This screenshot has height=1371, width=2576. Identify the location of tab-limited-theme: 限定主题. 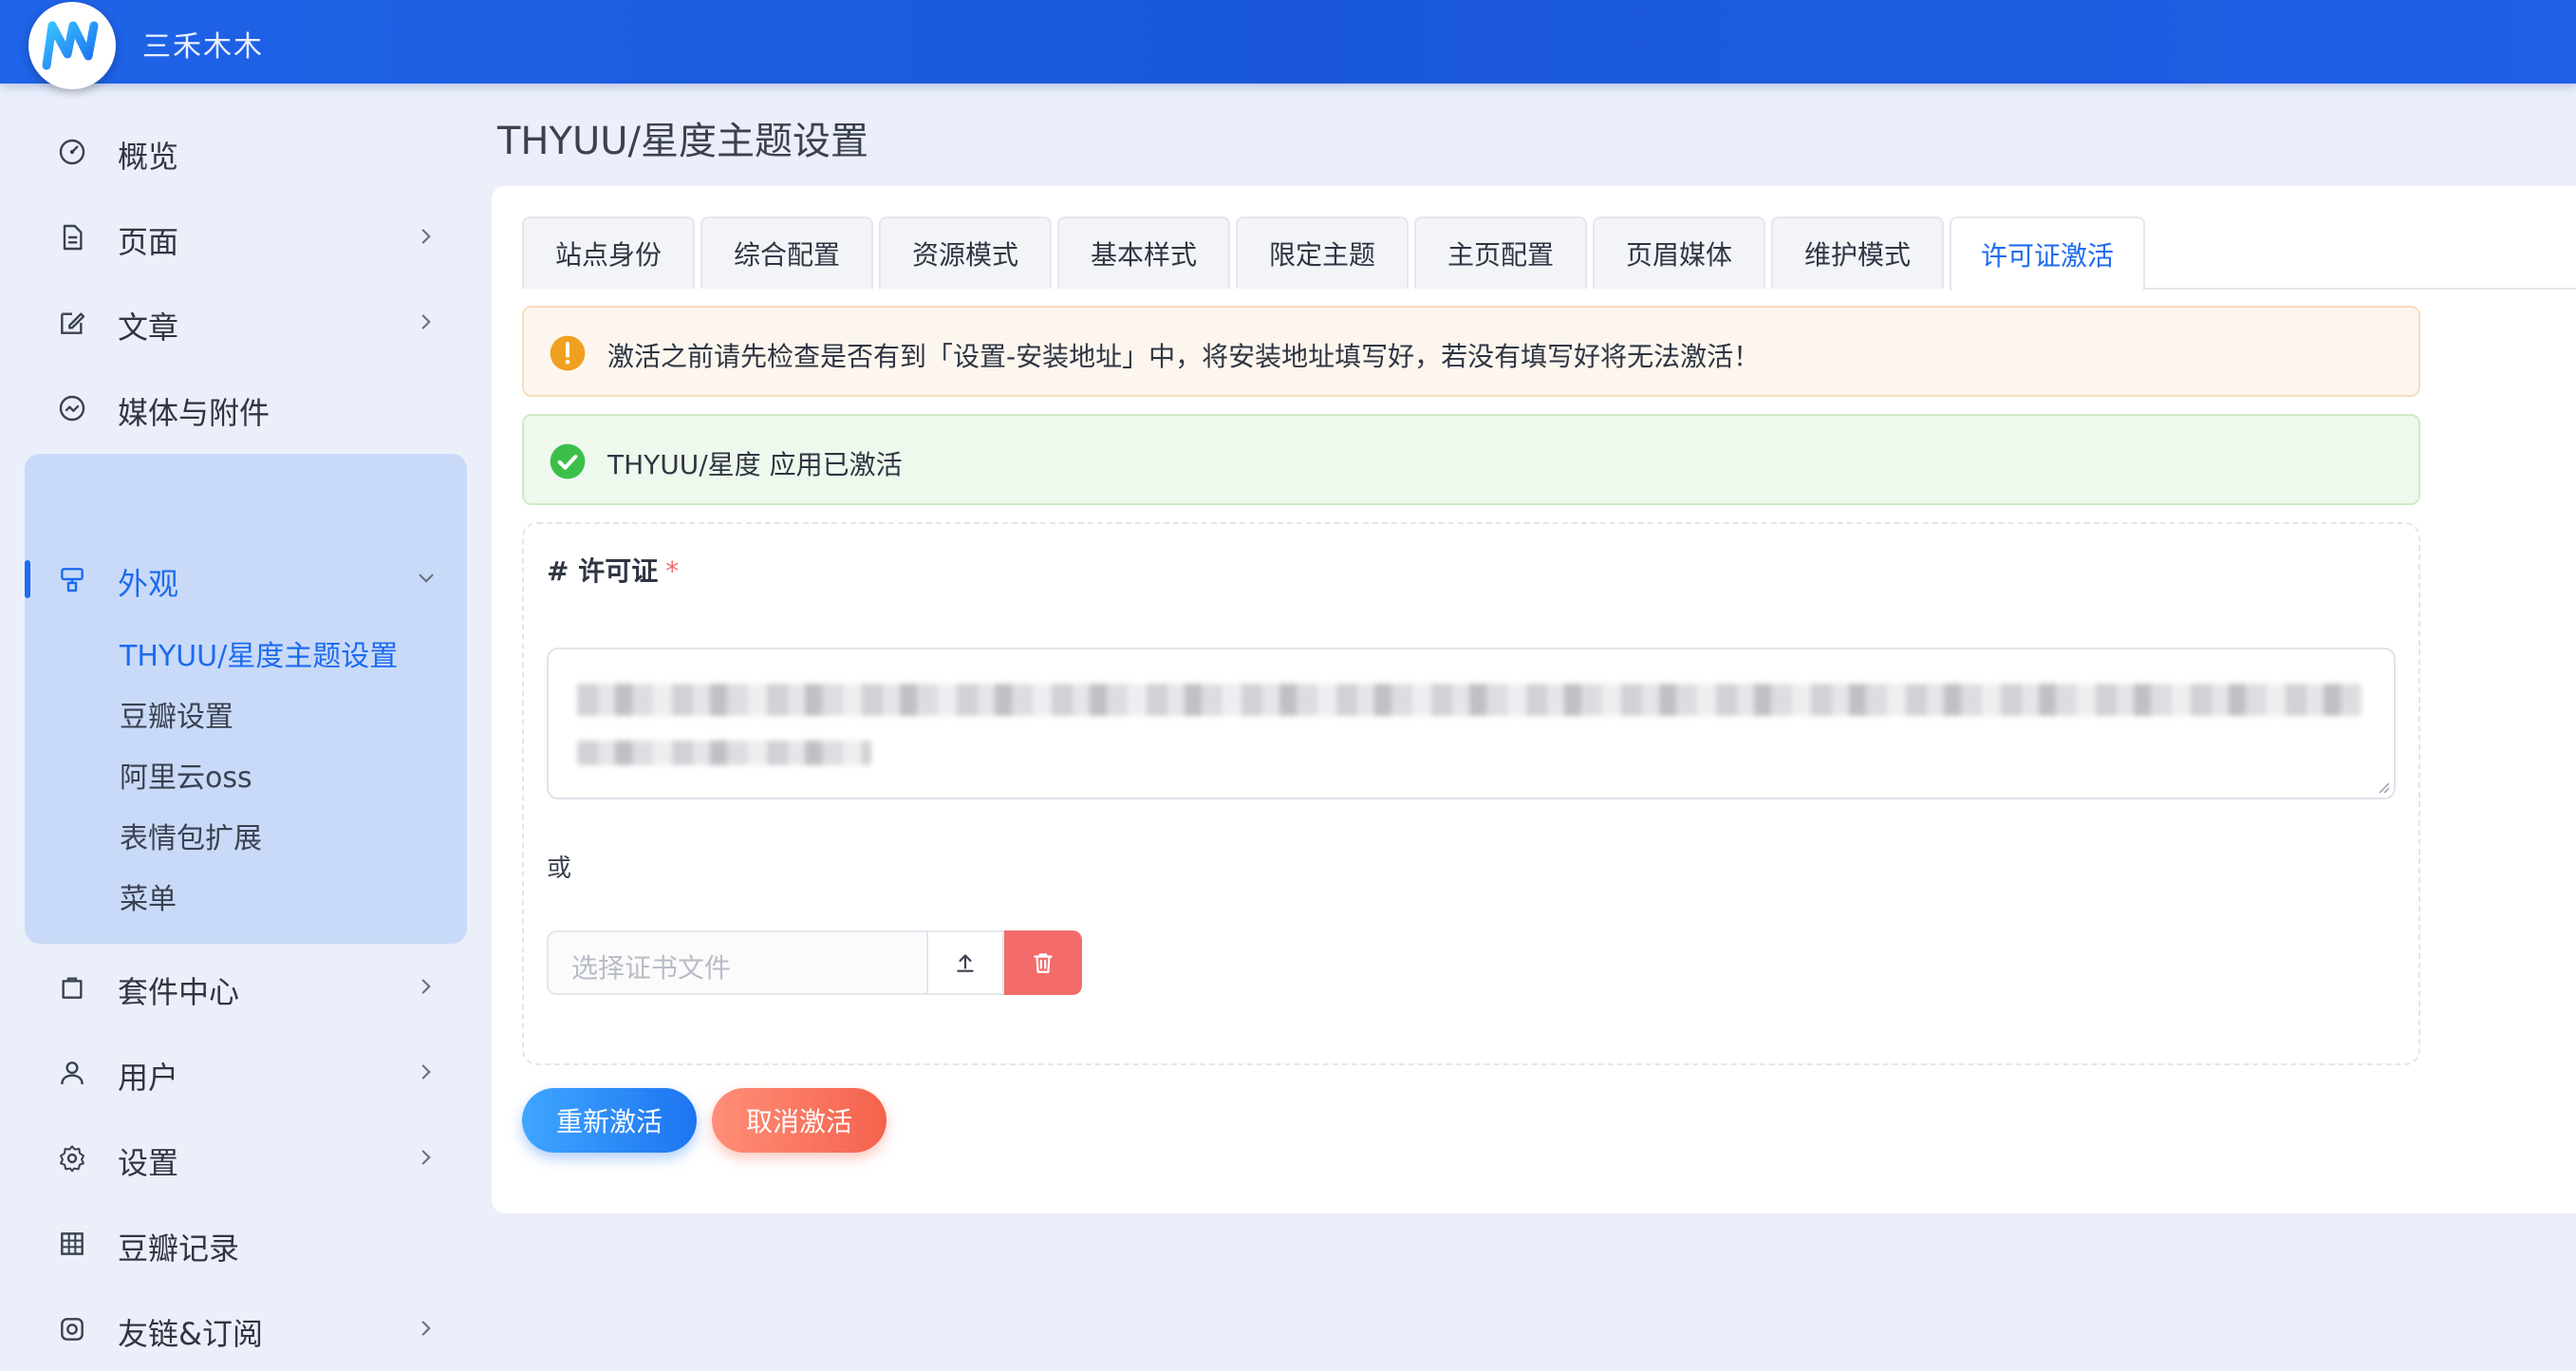
(1322, 252).